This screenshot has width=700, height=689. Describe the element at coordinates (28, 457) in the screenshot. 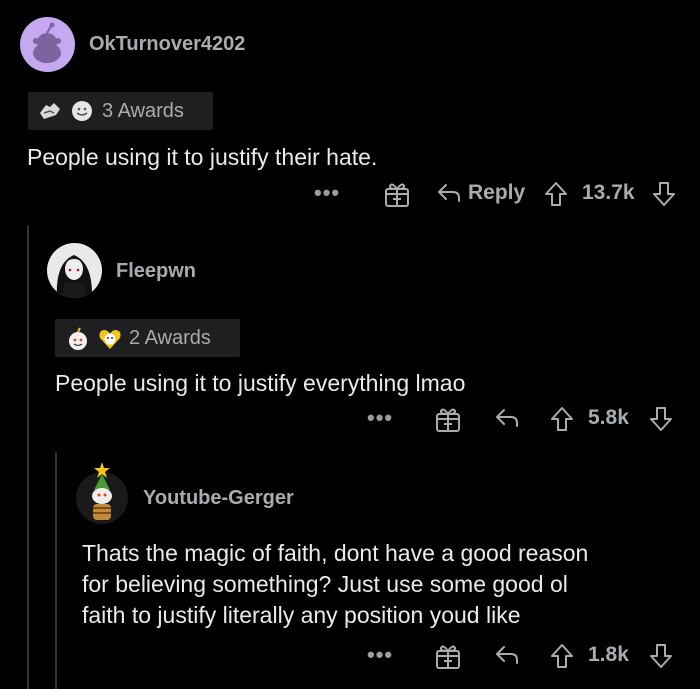

I see `thread-line-level1` at that location.